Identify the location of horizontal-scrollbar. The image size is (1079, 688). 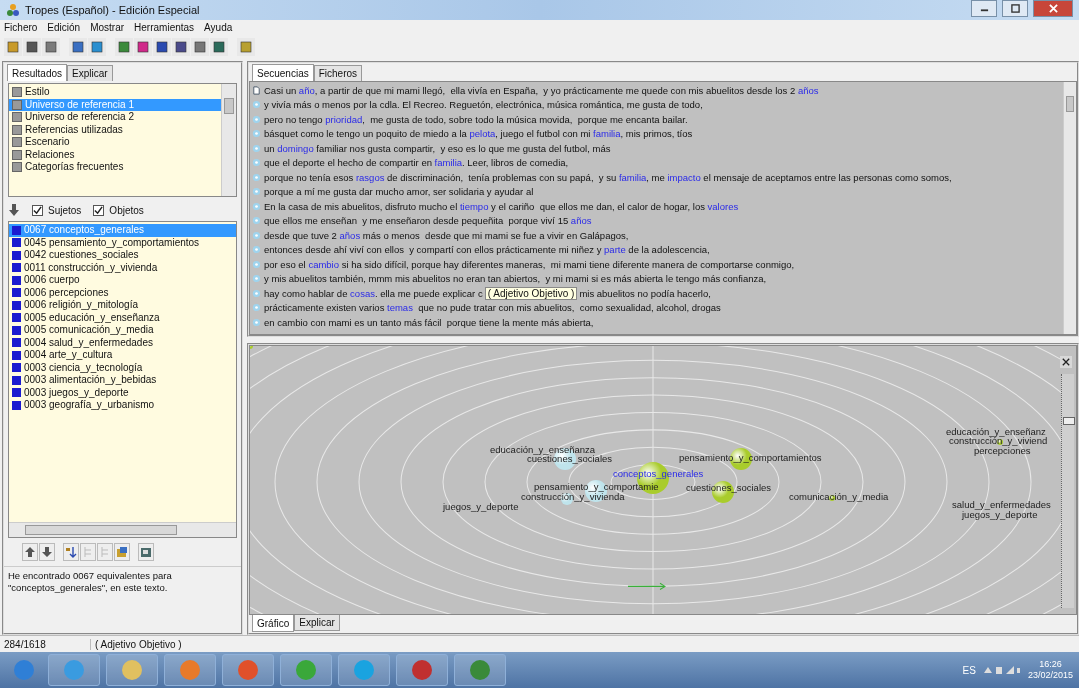
(122, 529).